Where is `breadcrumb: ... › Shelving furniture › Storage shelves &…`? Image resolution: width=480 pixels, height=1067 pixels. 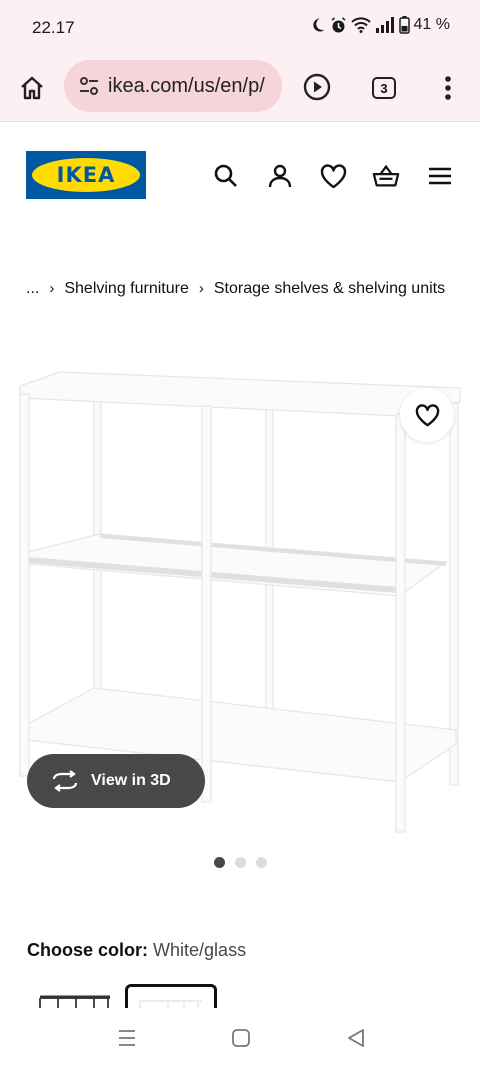 breadcrumb: ... › Shelving furniture › Storage shelves &… is located at coordinates (241, 288).